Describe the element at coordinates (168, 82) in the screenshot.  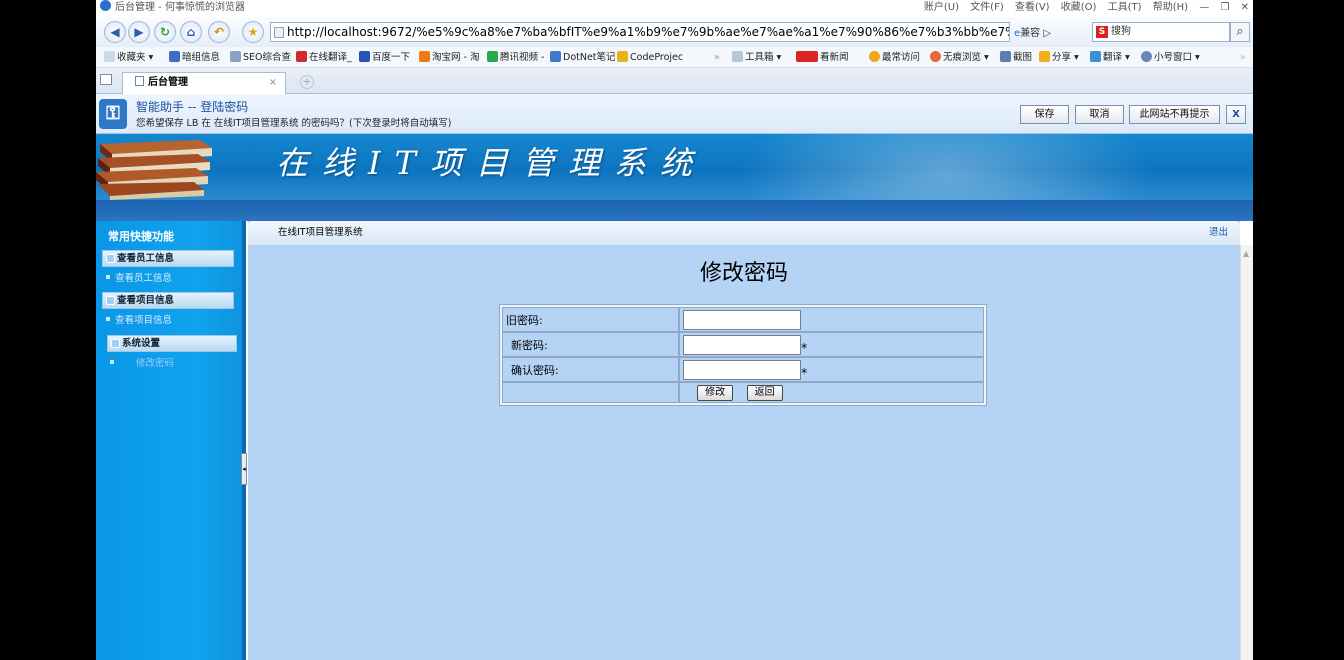
I see `tab-label: 后台管理` at that location.